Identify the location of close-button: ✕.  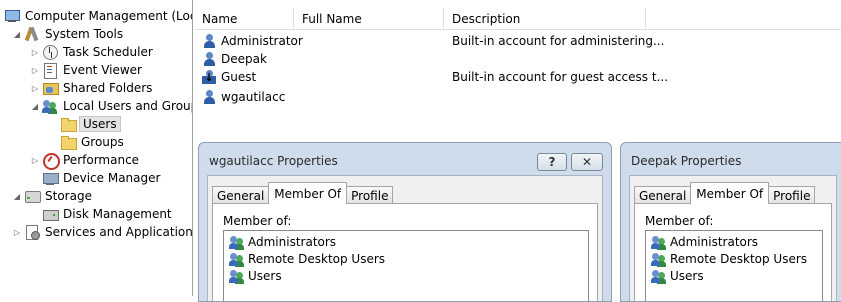
(587, 162).